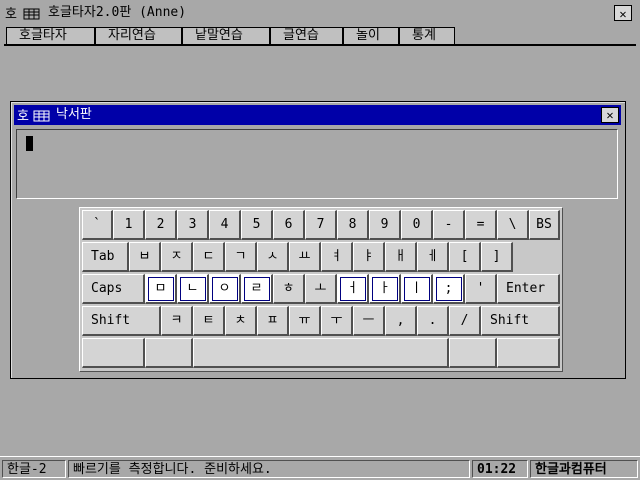 Image resolution: width=640 pixels, height=480 pixels. What do you see at coordinates (317, 115) in the screenshot?
I see `scratchpad-title-bar: 호 낙서판 ✕` at bounding box center [317, 115].